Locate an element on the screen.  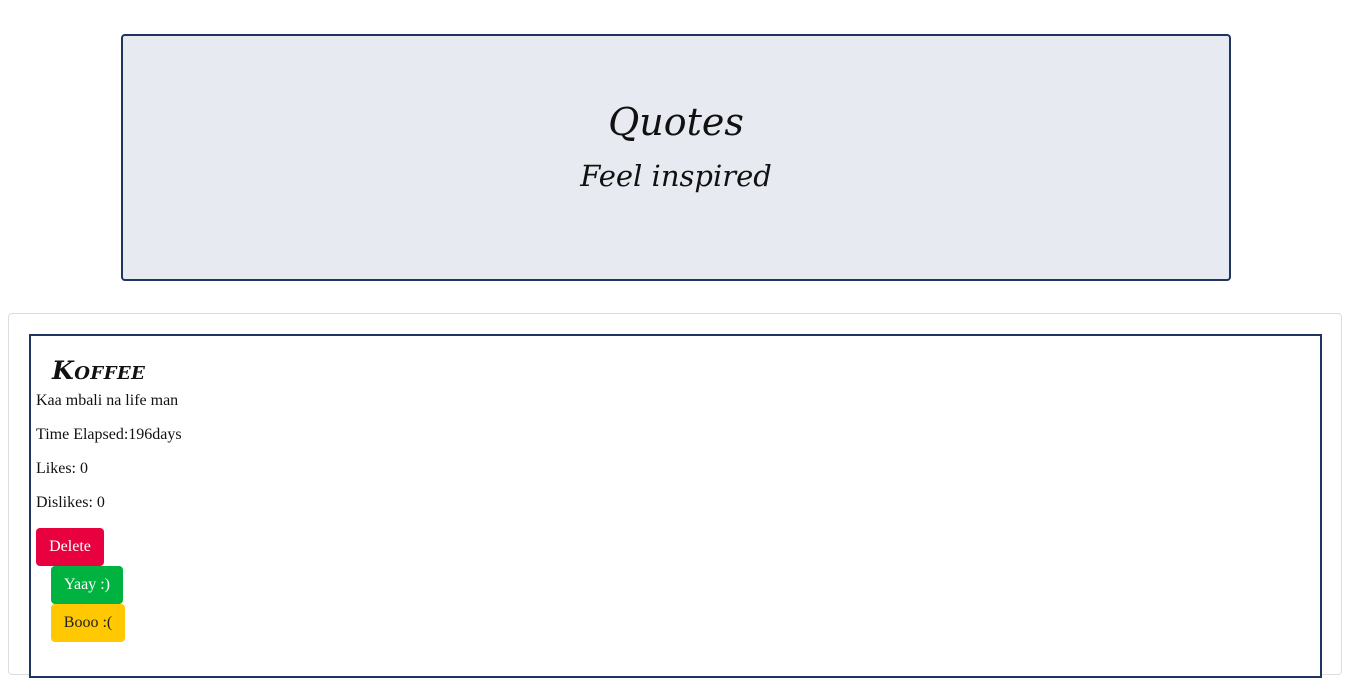
quote-author: Koffee is located at coordinates (99, 370).